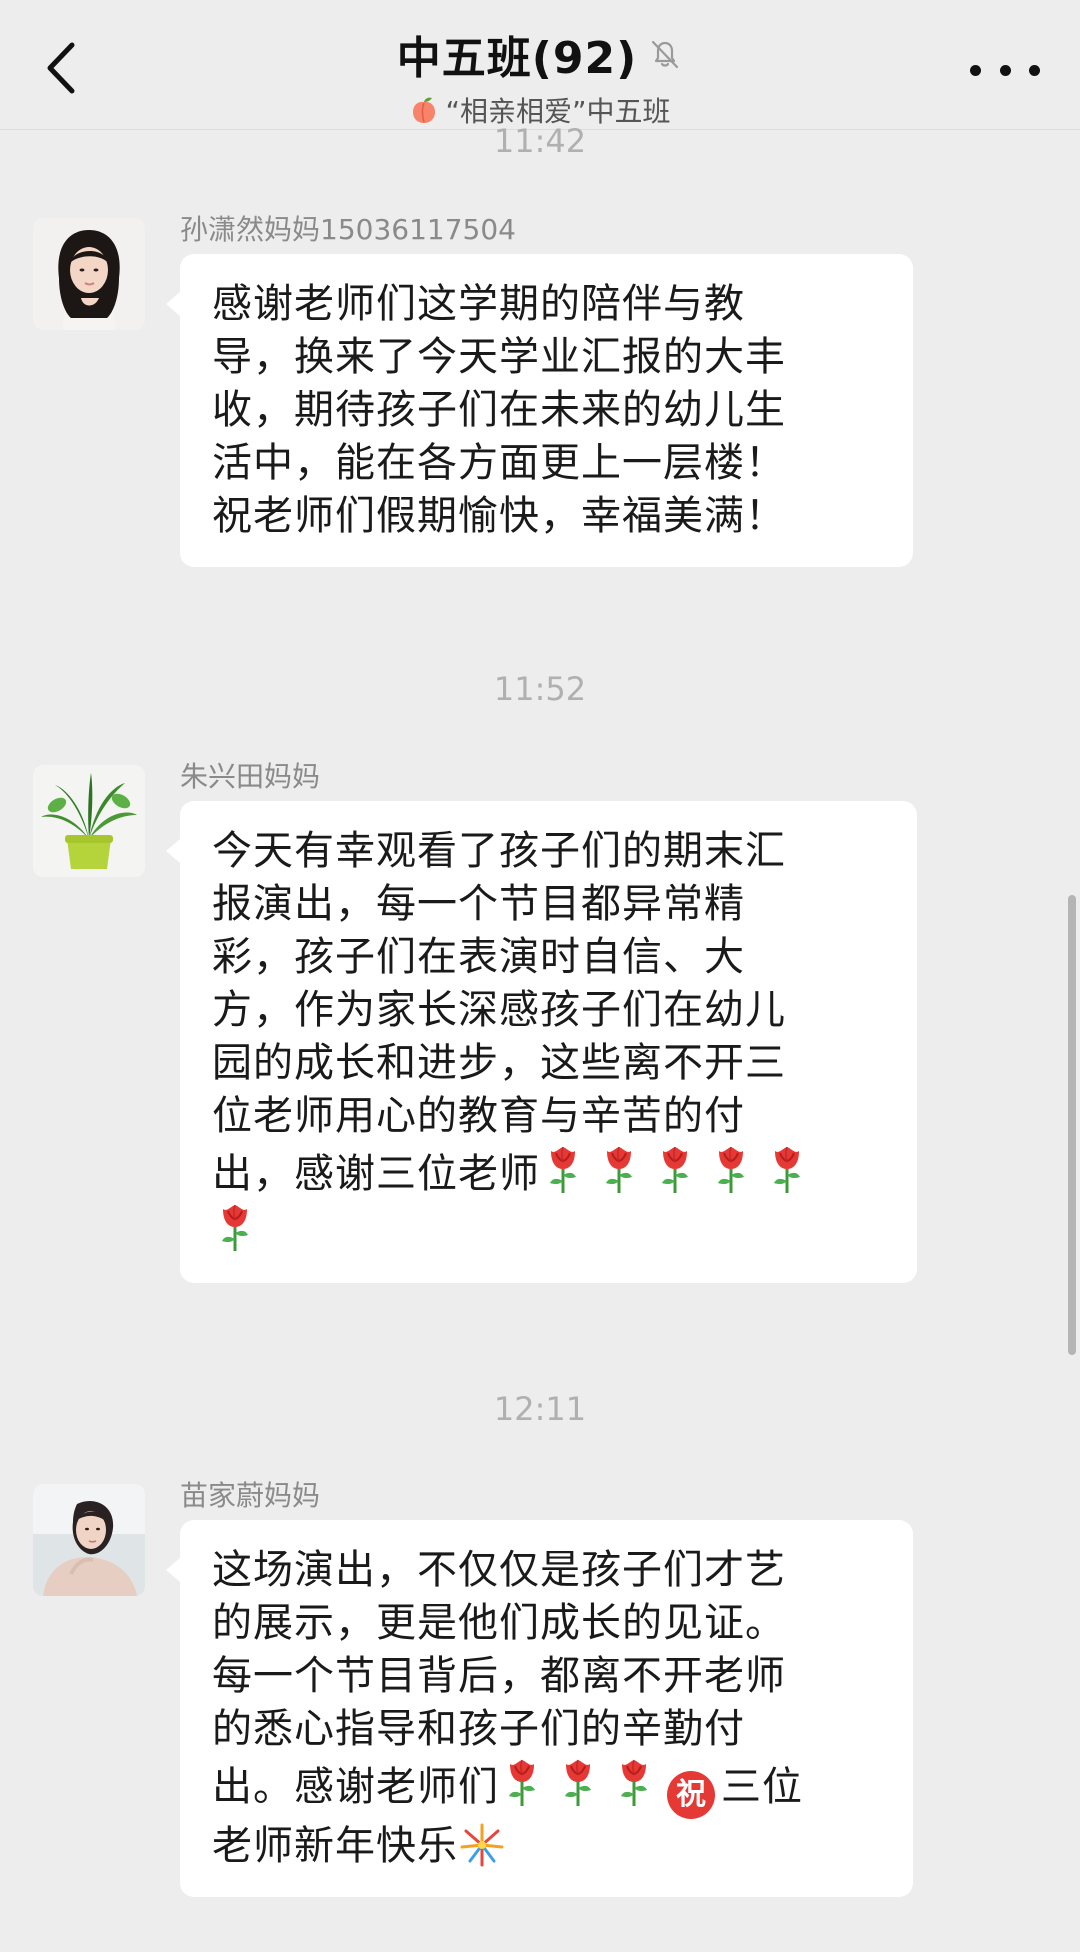 This screenshot has width=1080, height=1952. Describe the element at coordinates (482, 1845) in the screenshot. I see `fireworks-emoji-icon` at that location.